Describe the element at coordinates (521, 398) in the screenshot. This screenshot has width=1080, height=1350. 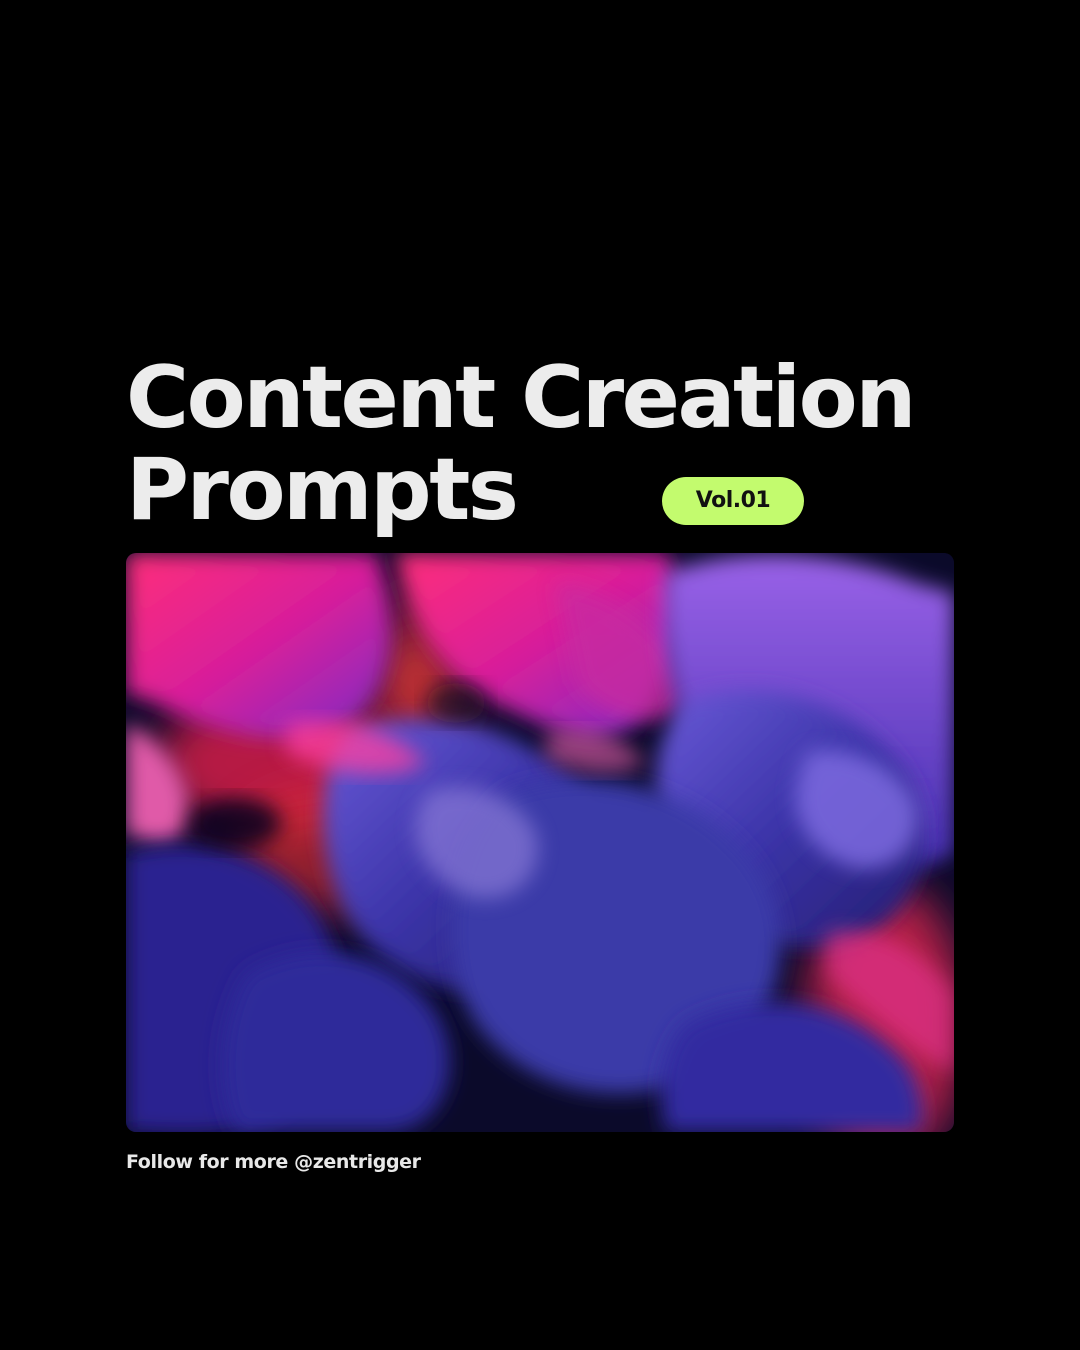
I see `title-line-1: Content Creation` at that location.